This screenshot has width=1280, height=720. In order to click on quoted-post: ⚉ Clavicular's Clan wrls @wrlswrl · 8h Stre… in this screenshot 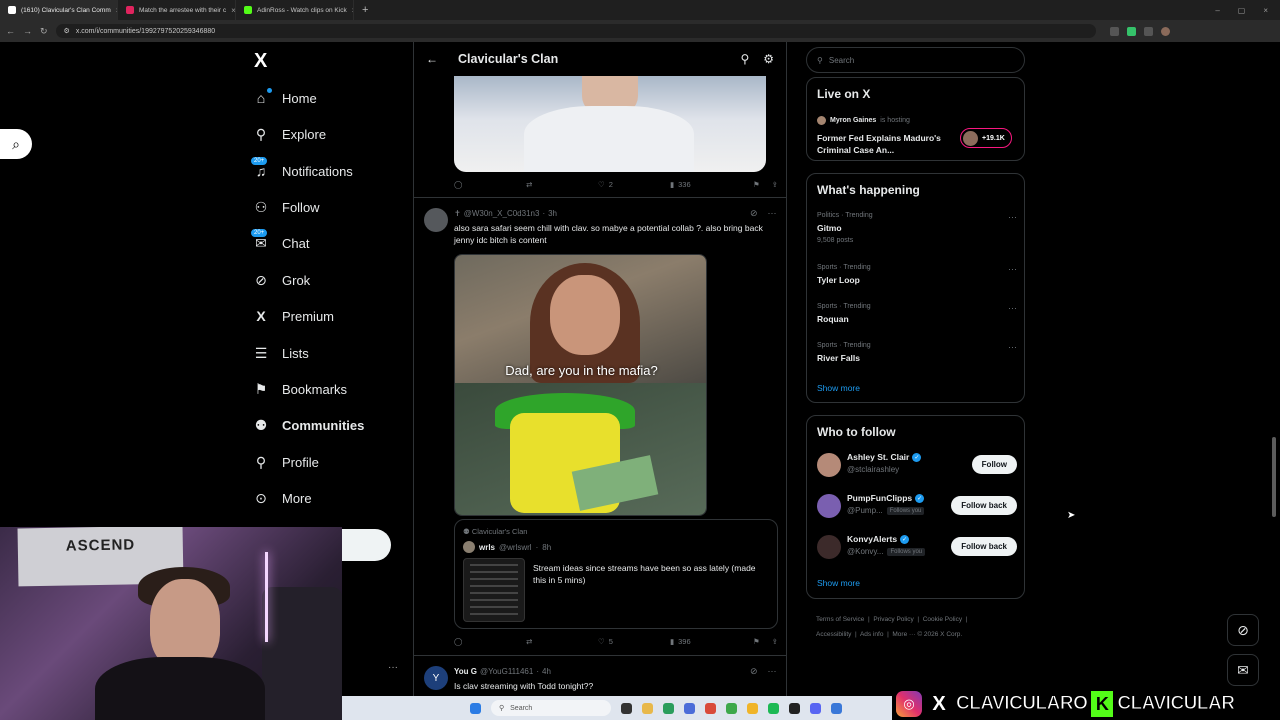, I will do `click(616, 574)`.